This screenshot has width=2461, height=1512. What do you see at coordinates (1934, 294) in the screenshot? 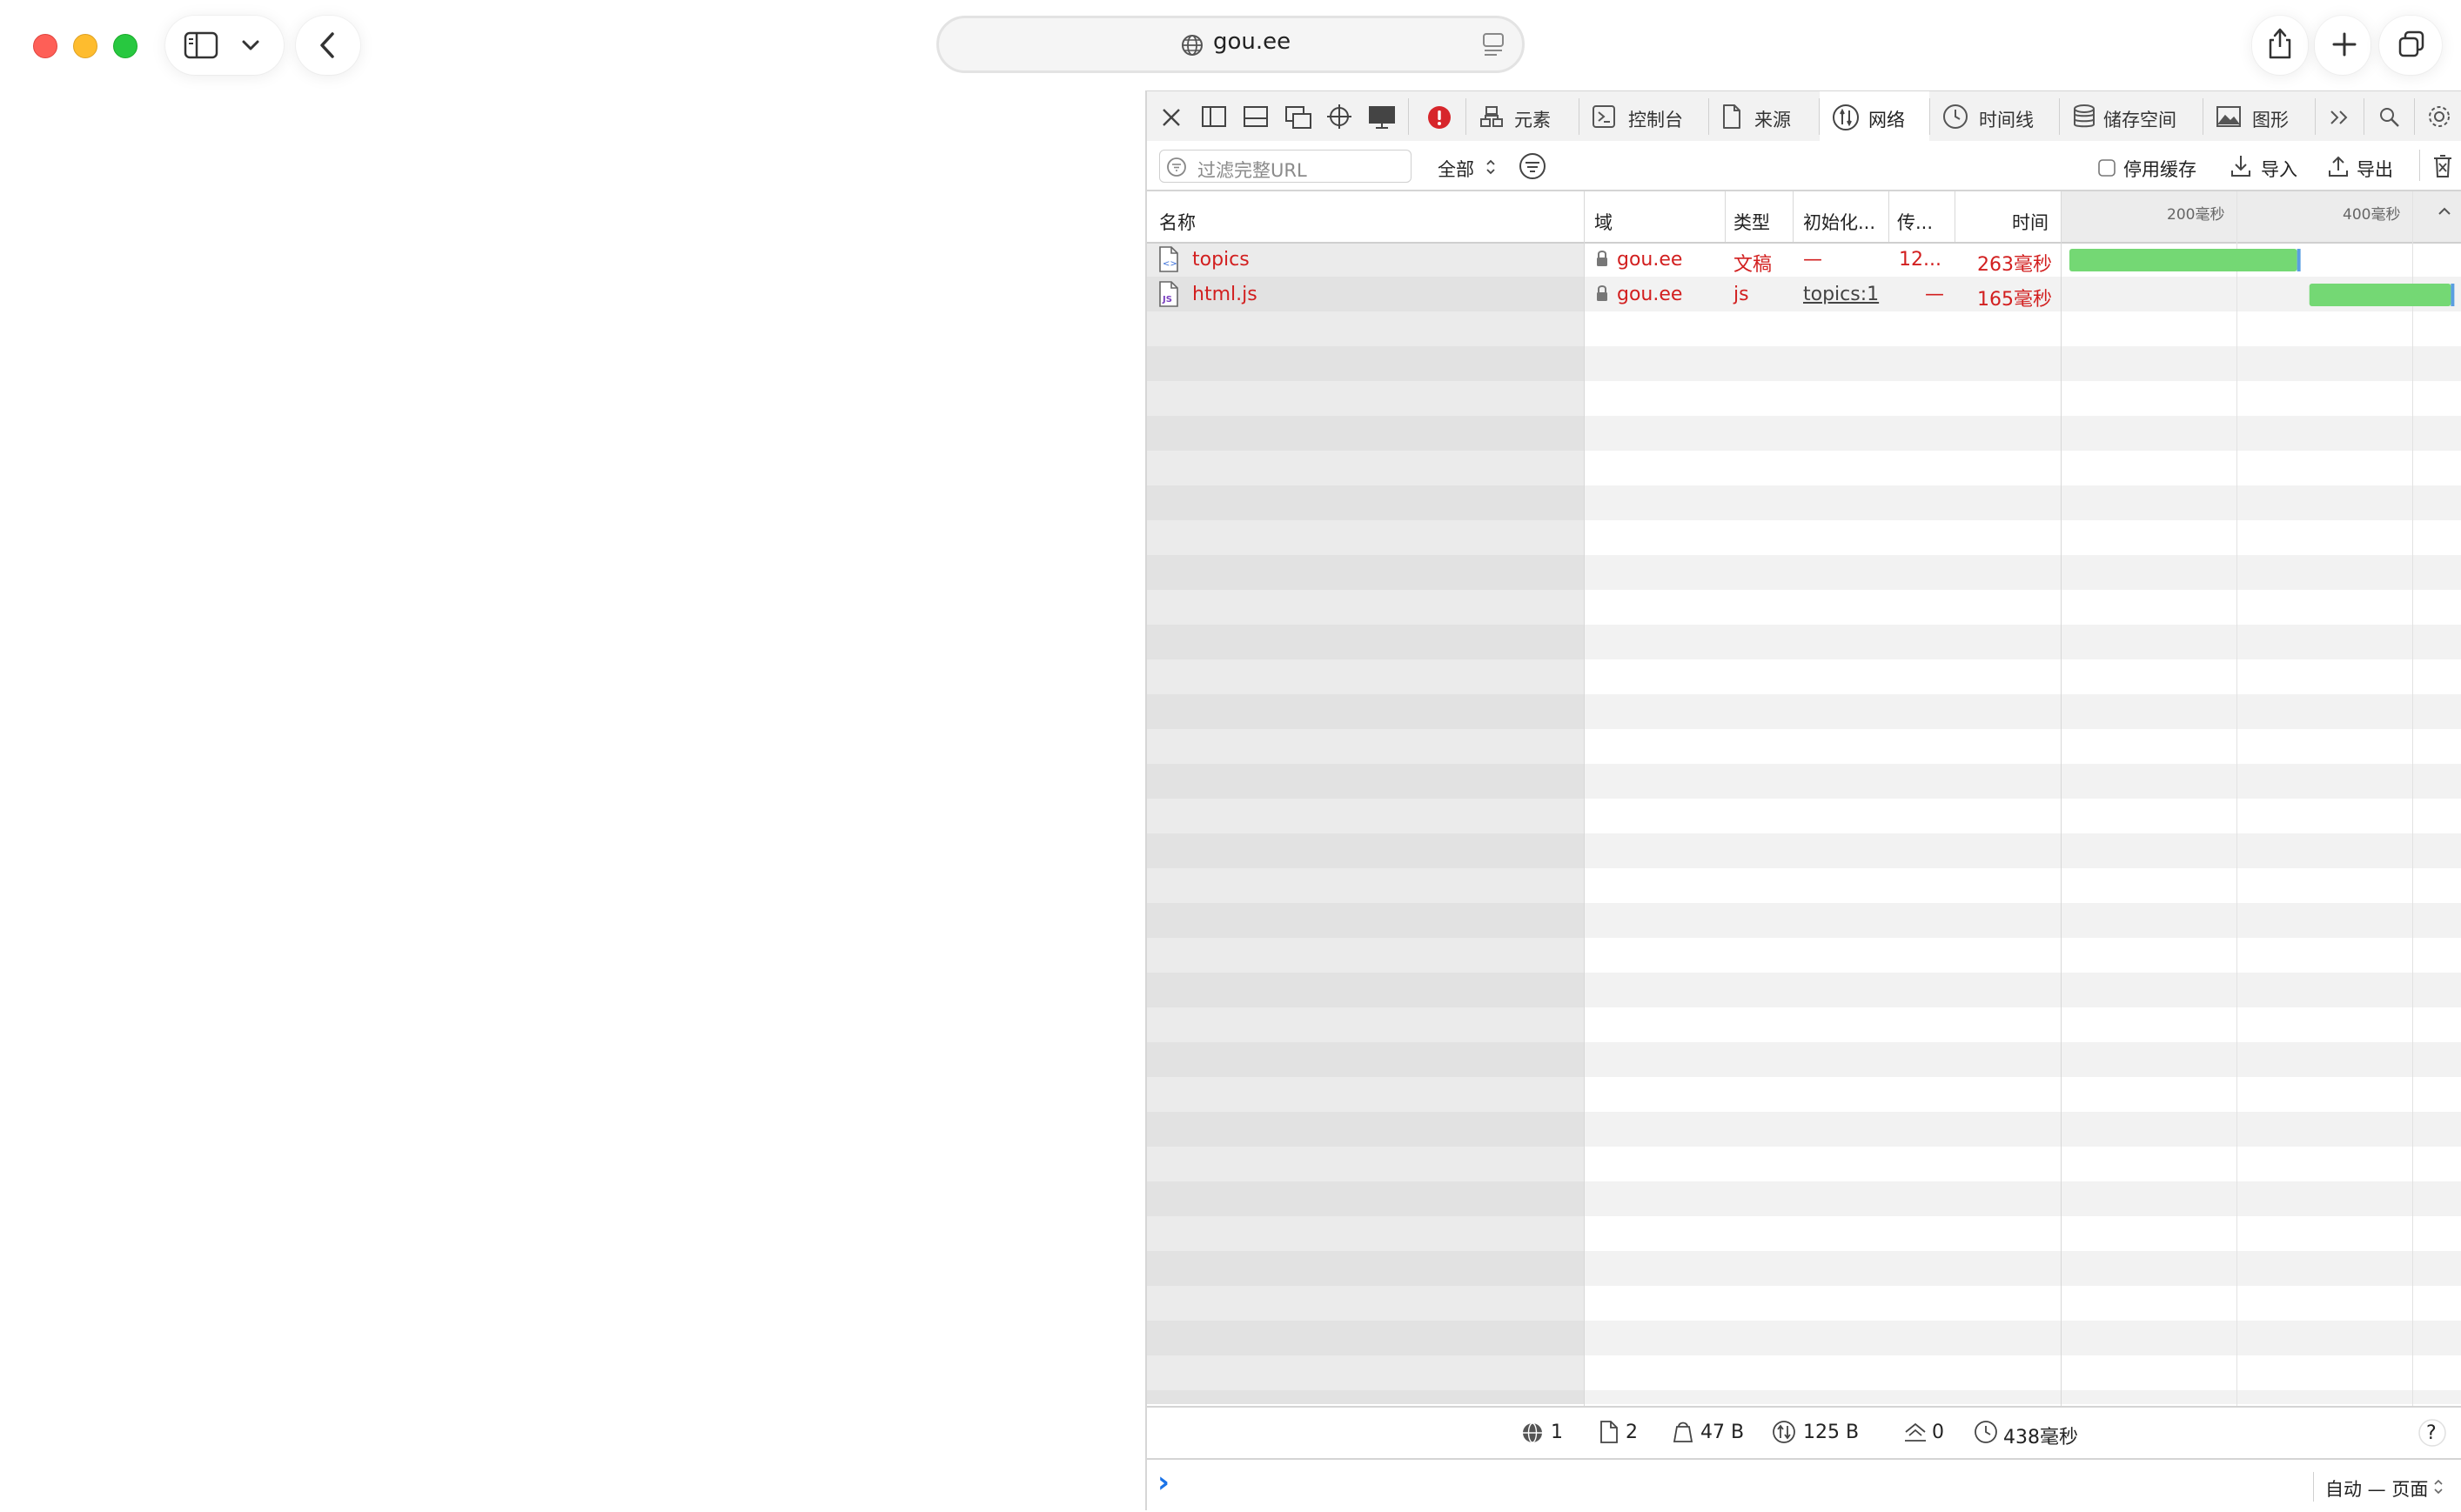
I see `request-transfer: —` at bounding box center [1934, 294].